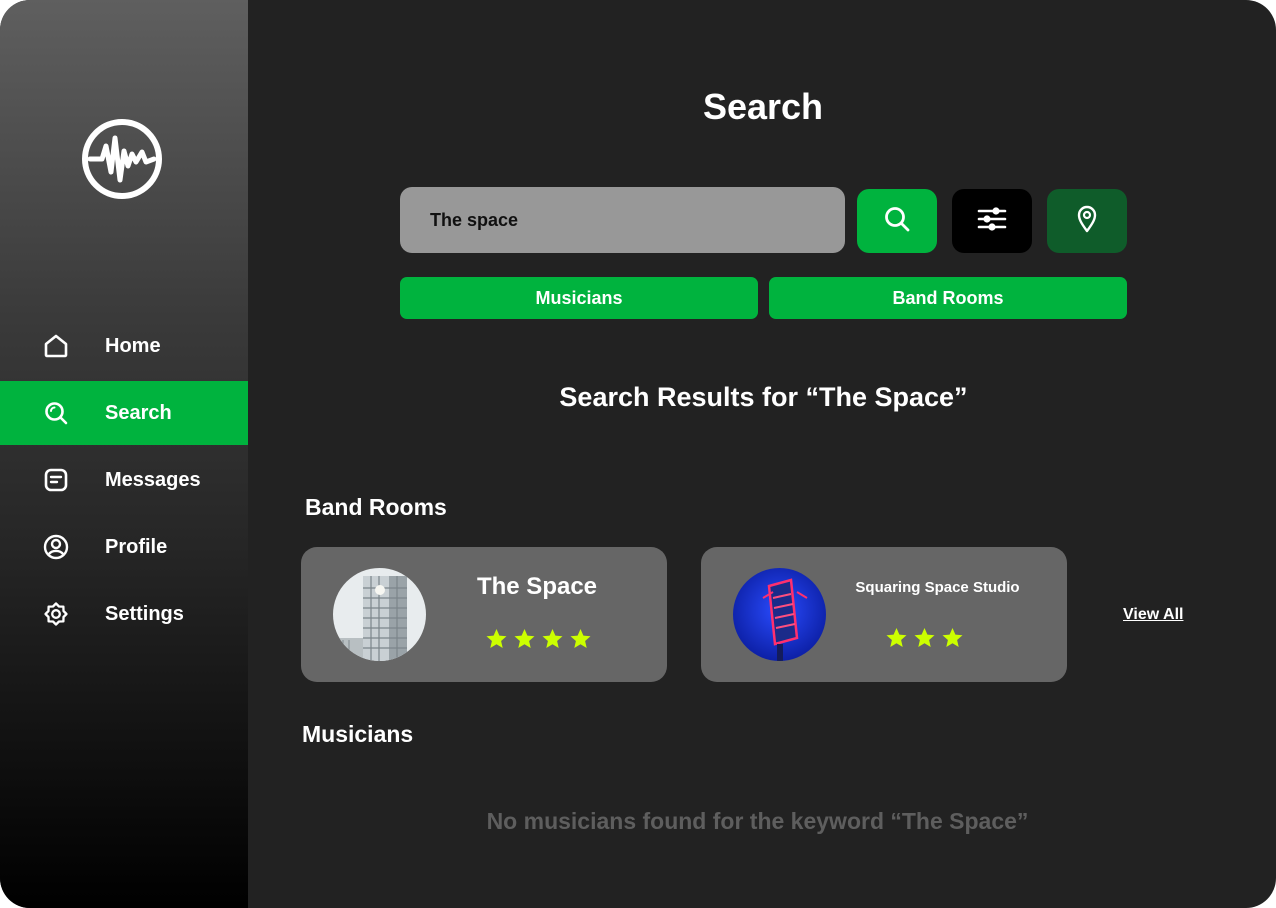 The image size is (1276, 908). I want to click on filter-button, so click(992, 221).